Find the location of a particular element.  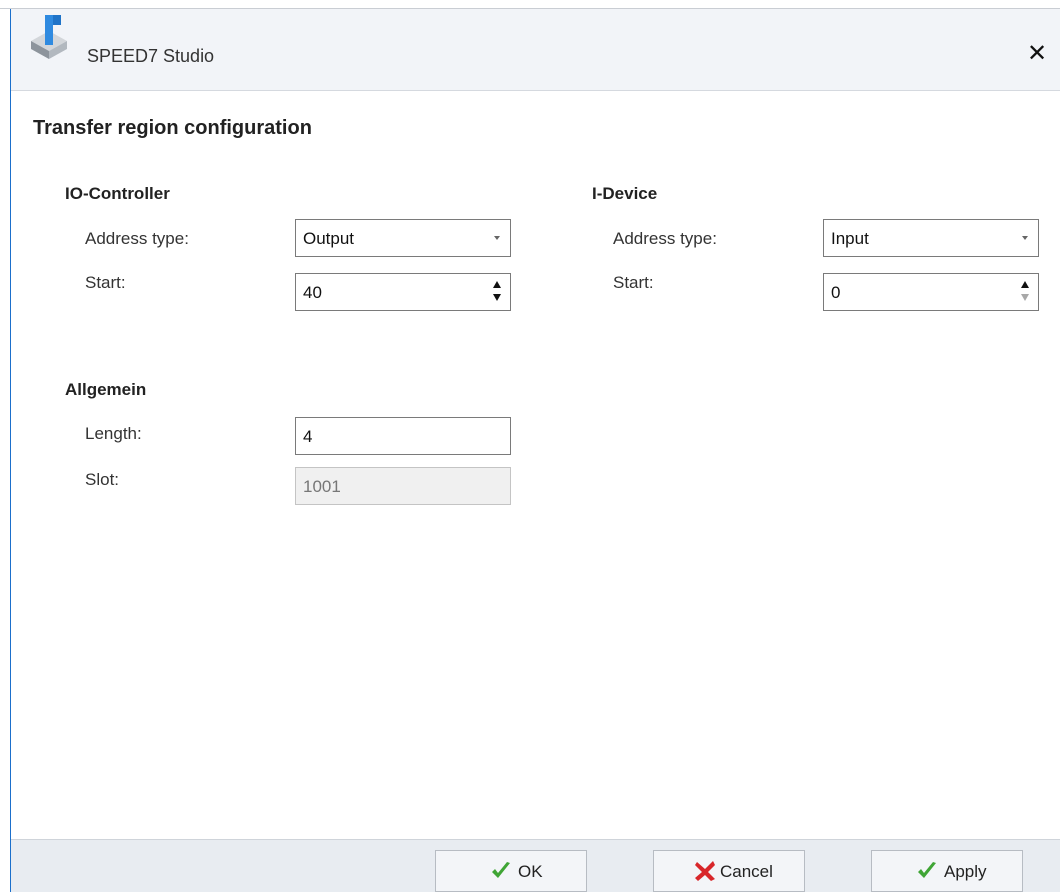

button-bar: OK Cancel Apply is located at coordinates (535, 865).